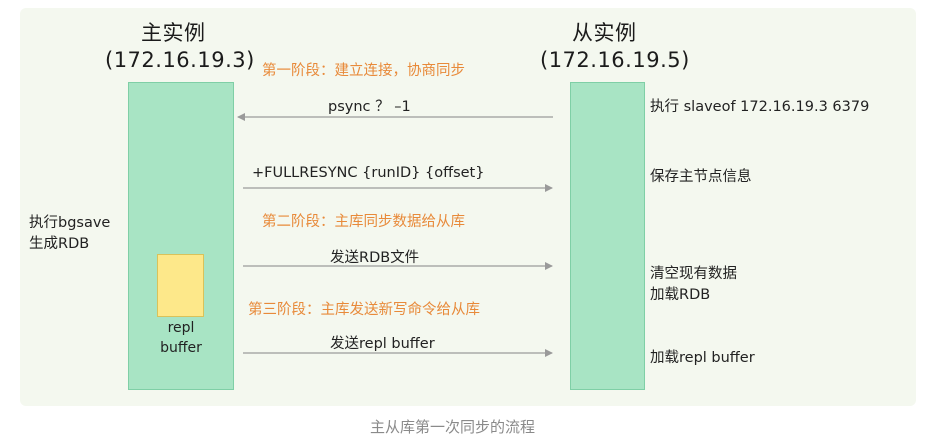 The height and width of the screenshot is (442, 937). What do you see at coordinates (453, 427) in the screenshot?
I see `figure-caption: 主从库第一次同步的流程` at bounding box center [453, 427].